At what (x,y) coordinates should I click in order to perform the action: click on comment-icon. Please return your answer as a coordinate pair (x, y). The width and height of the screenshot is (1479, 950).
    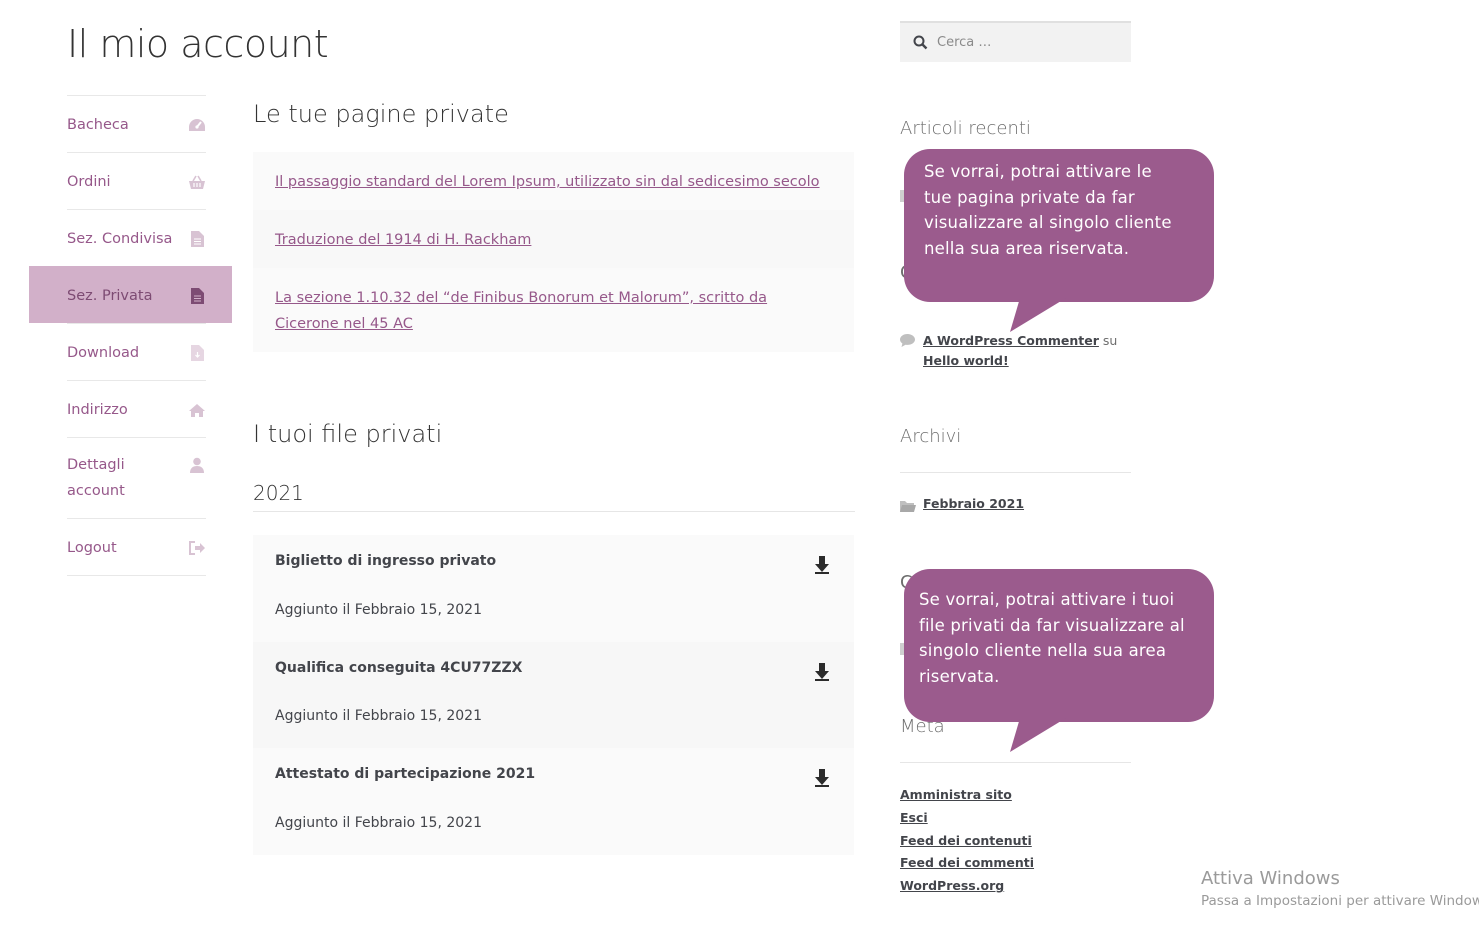
    Looking at the image, I should click on (907, 343).